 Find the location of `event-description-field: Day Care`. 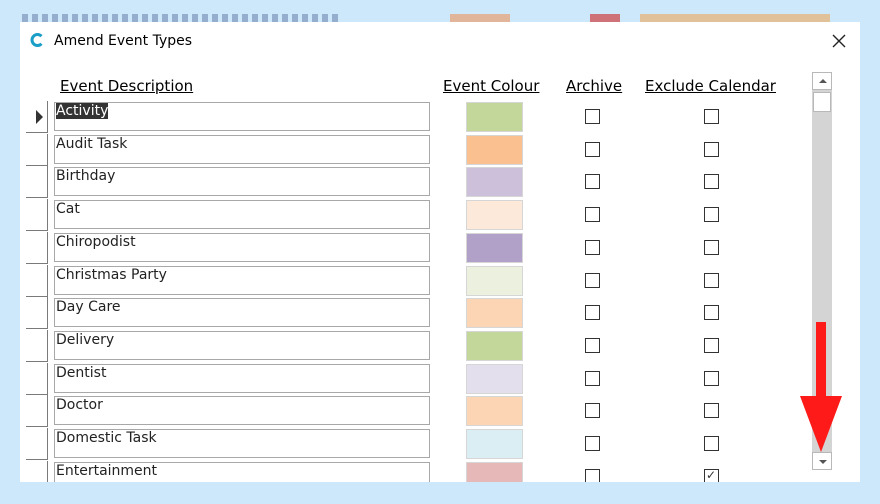

event-description-field: Day Care is located at coordinates (242, 313).